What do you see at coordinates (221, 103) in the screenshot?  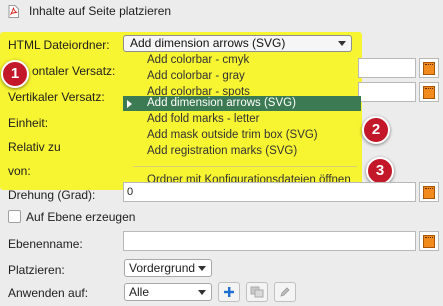 I see `dropdown-item-selected-label: Add dimension arrows (SVG)` at bounding box center [221, 103].